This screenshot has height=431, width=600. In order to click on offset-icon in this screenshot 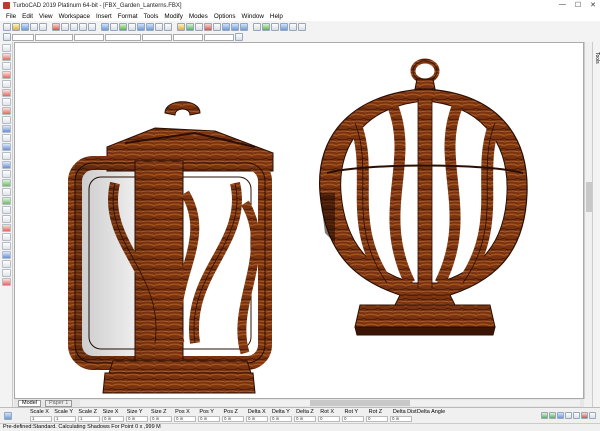, I will do `click(6, 273)`.